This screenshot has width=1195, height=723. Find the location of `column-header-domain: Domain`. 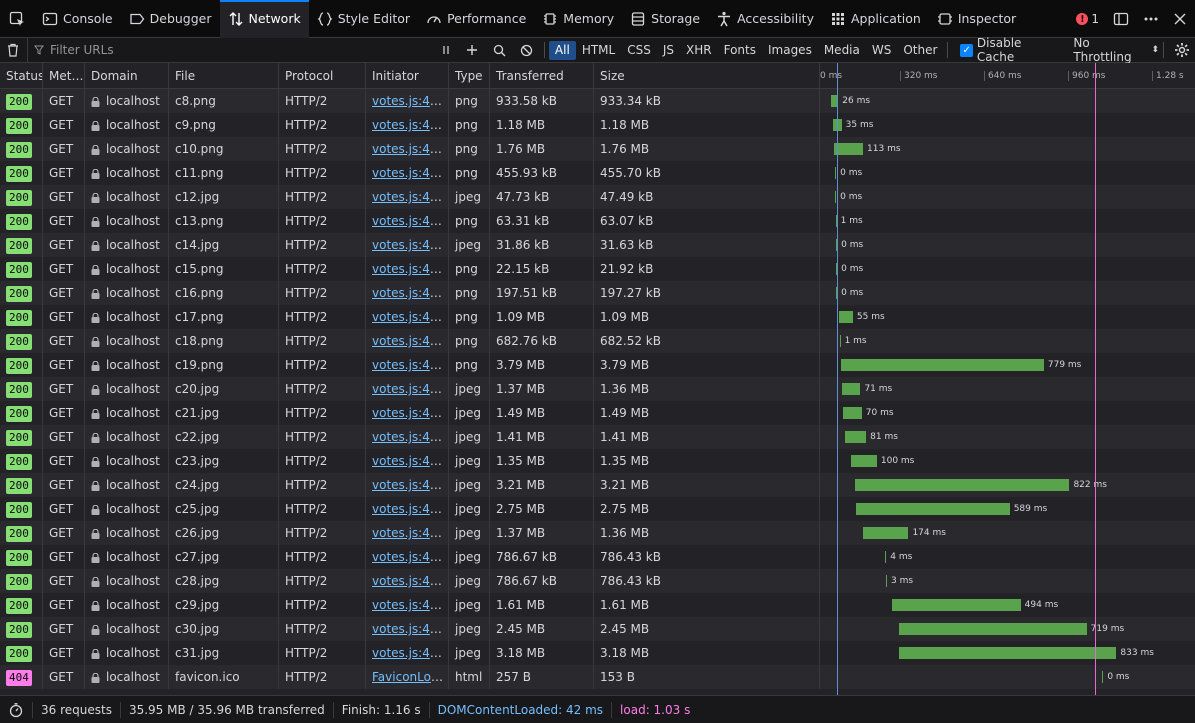

column-header-domain: Domain is located at coordinates (127, 76).